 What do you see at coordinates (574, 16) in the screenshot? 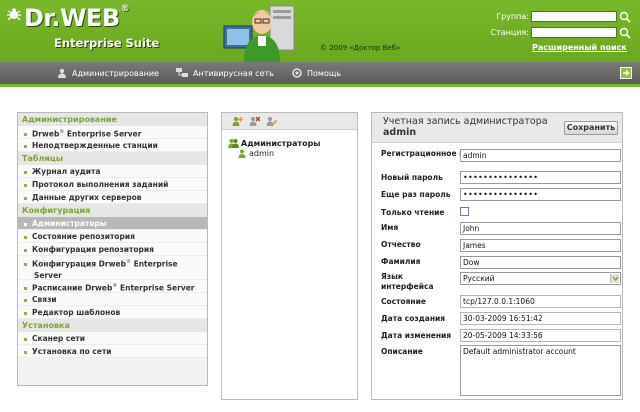
I see `group-input` at bounding box center [574, 16].